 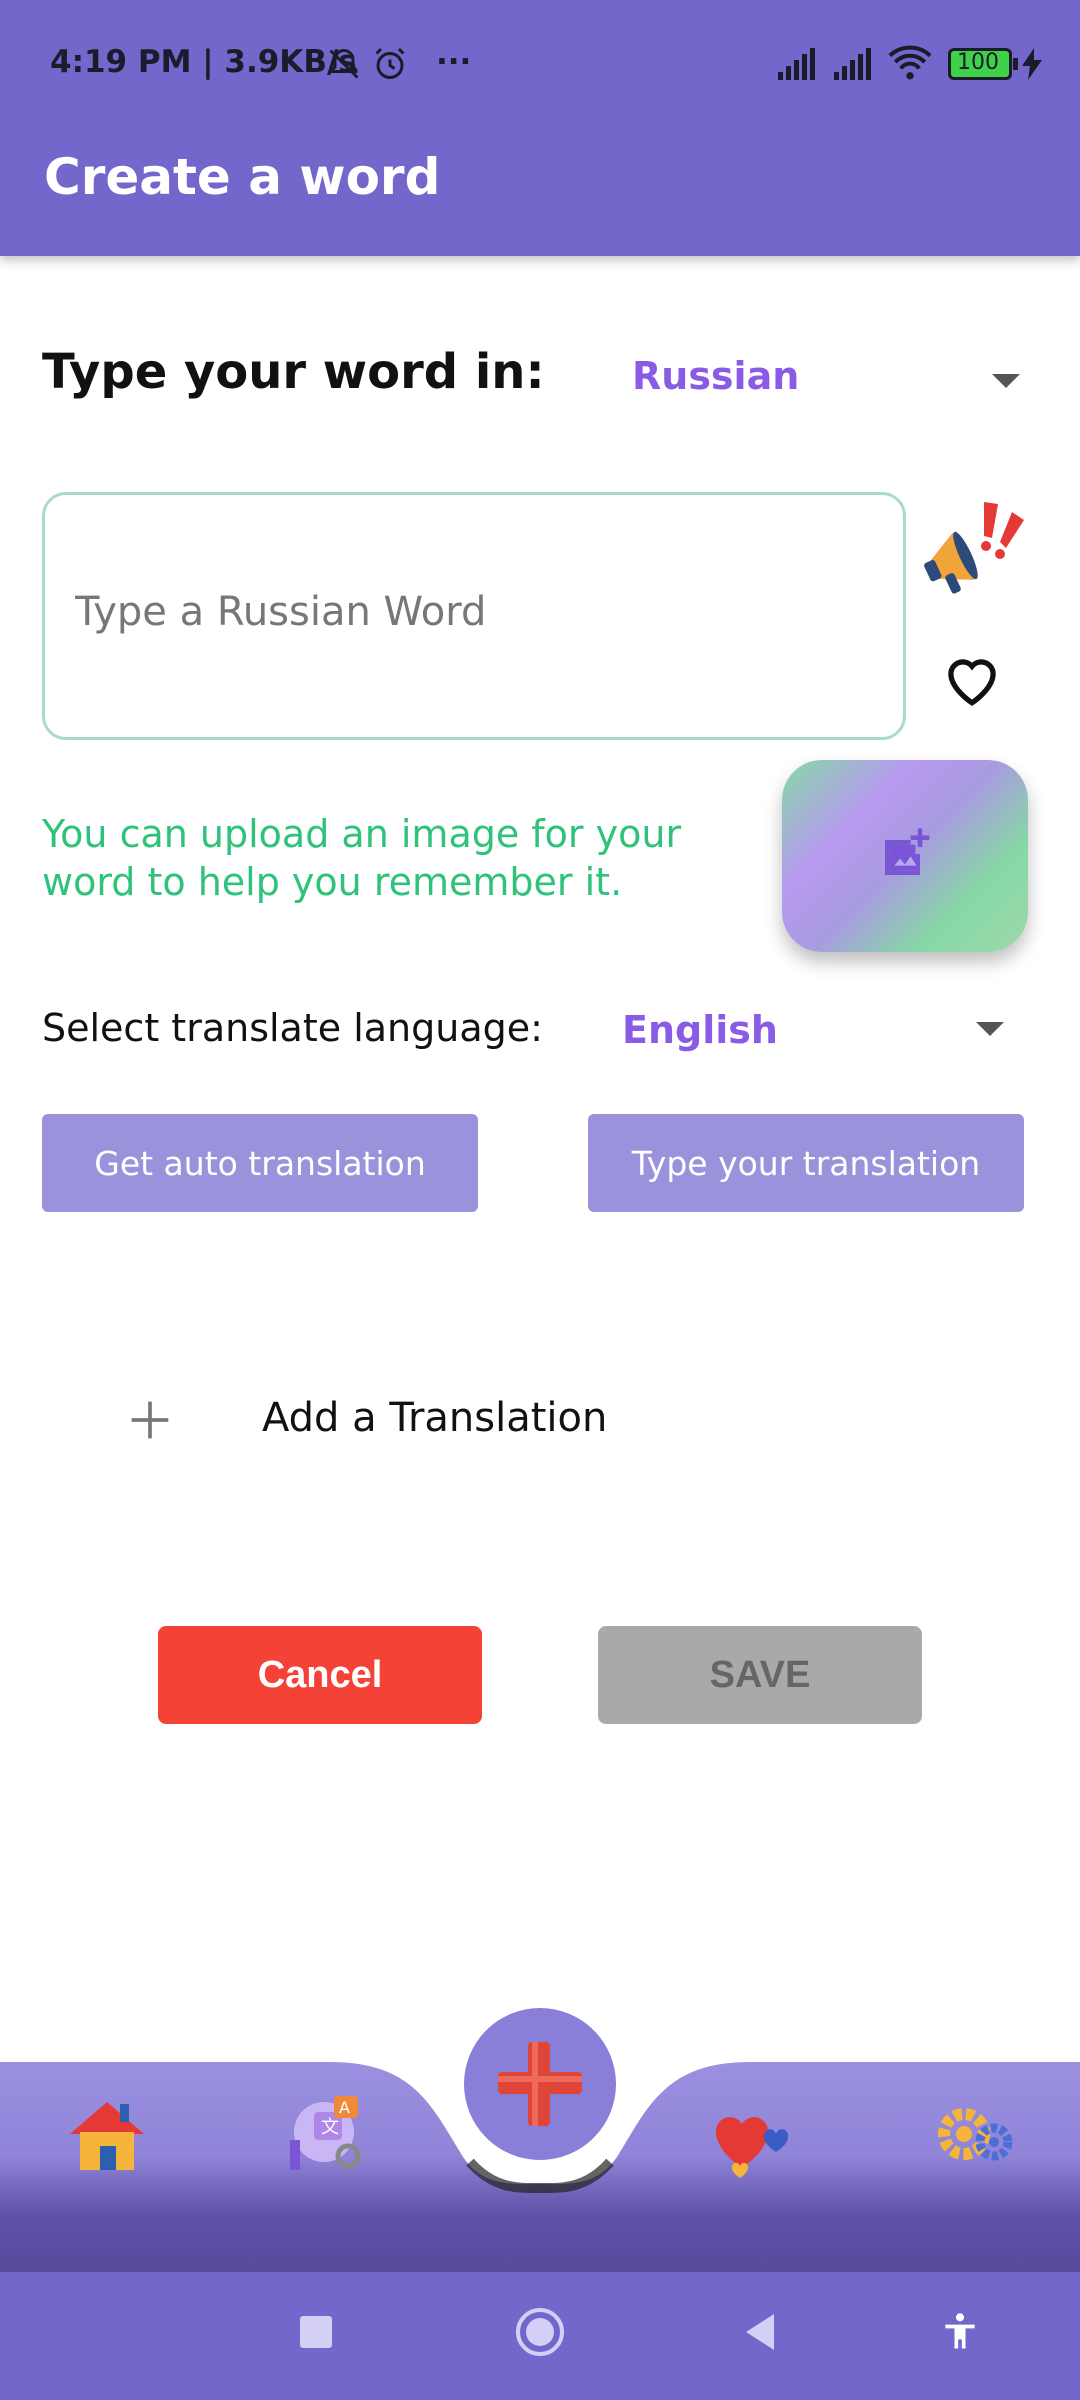 I want to click on accessibility-icon, so click(x=960, y=2332).